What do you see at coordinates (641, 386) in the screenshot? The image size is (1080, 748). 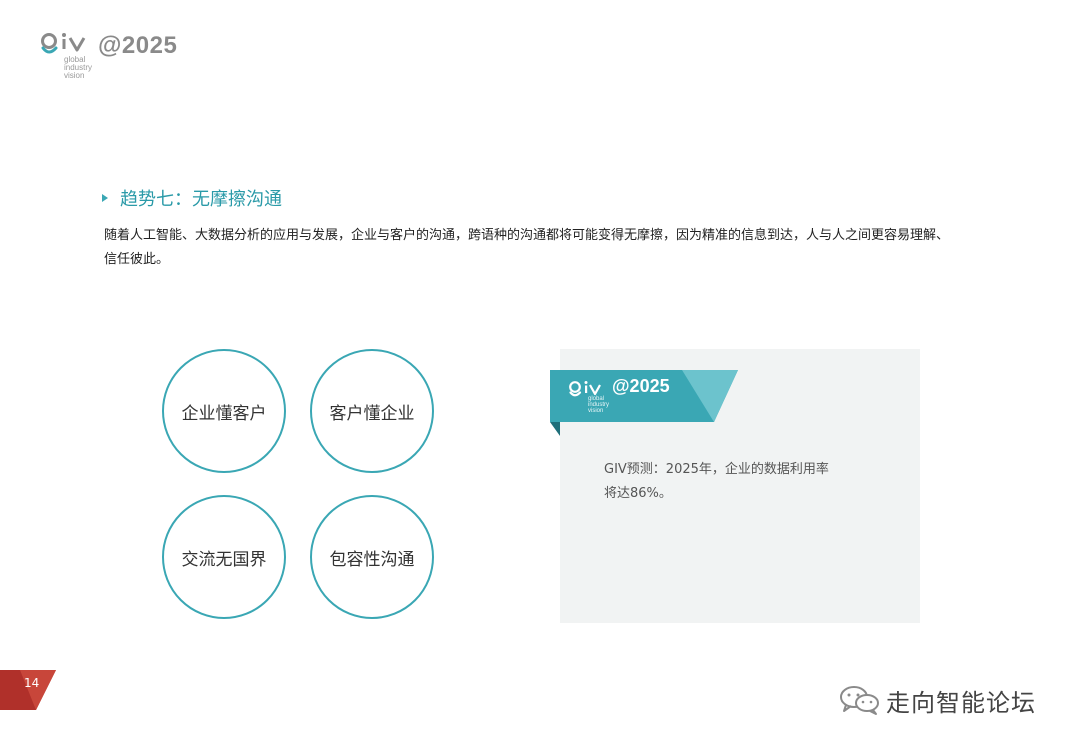 I see `card-logo-year: @2025` at bounding box center [641, 386].